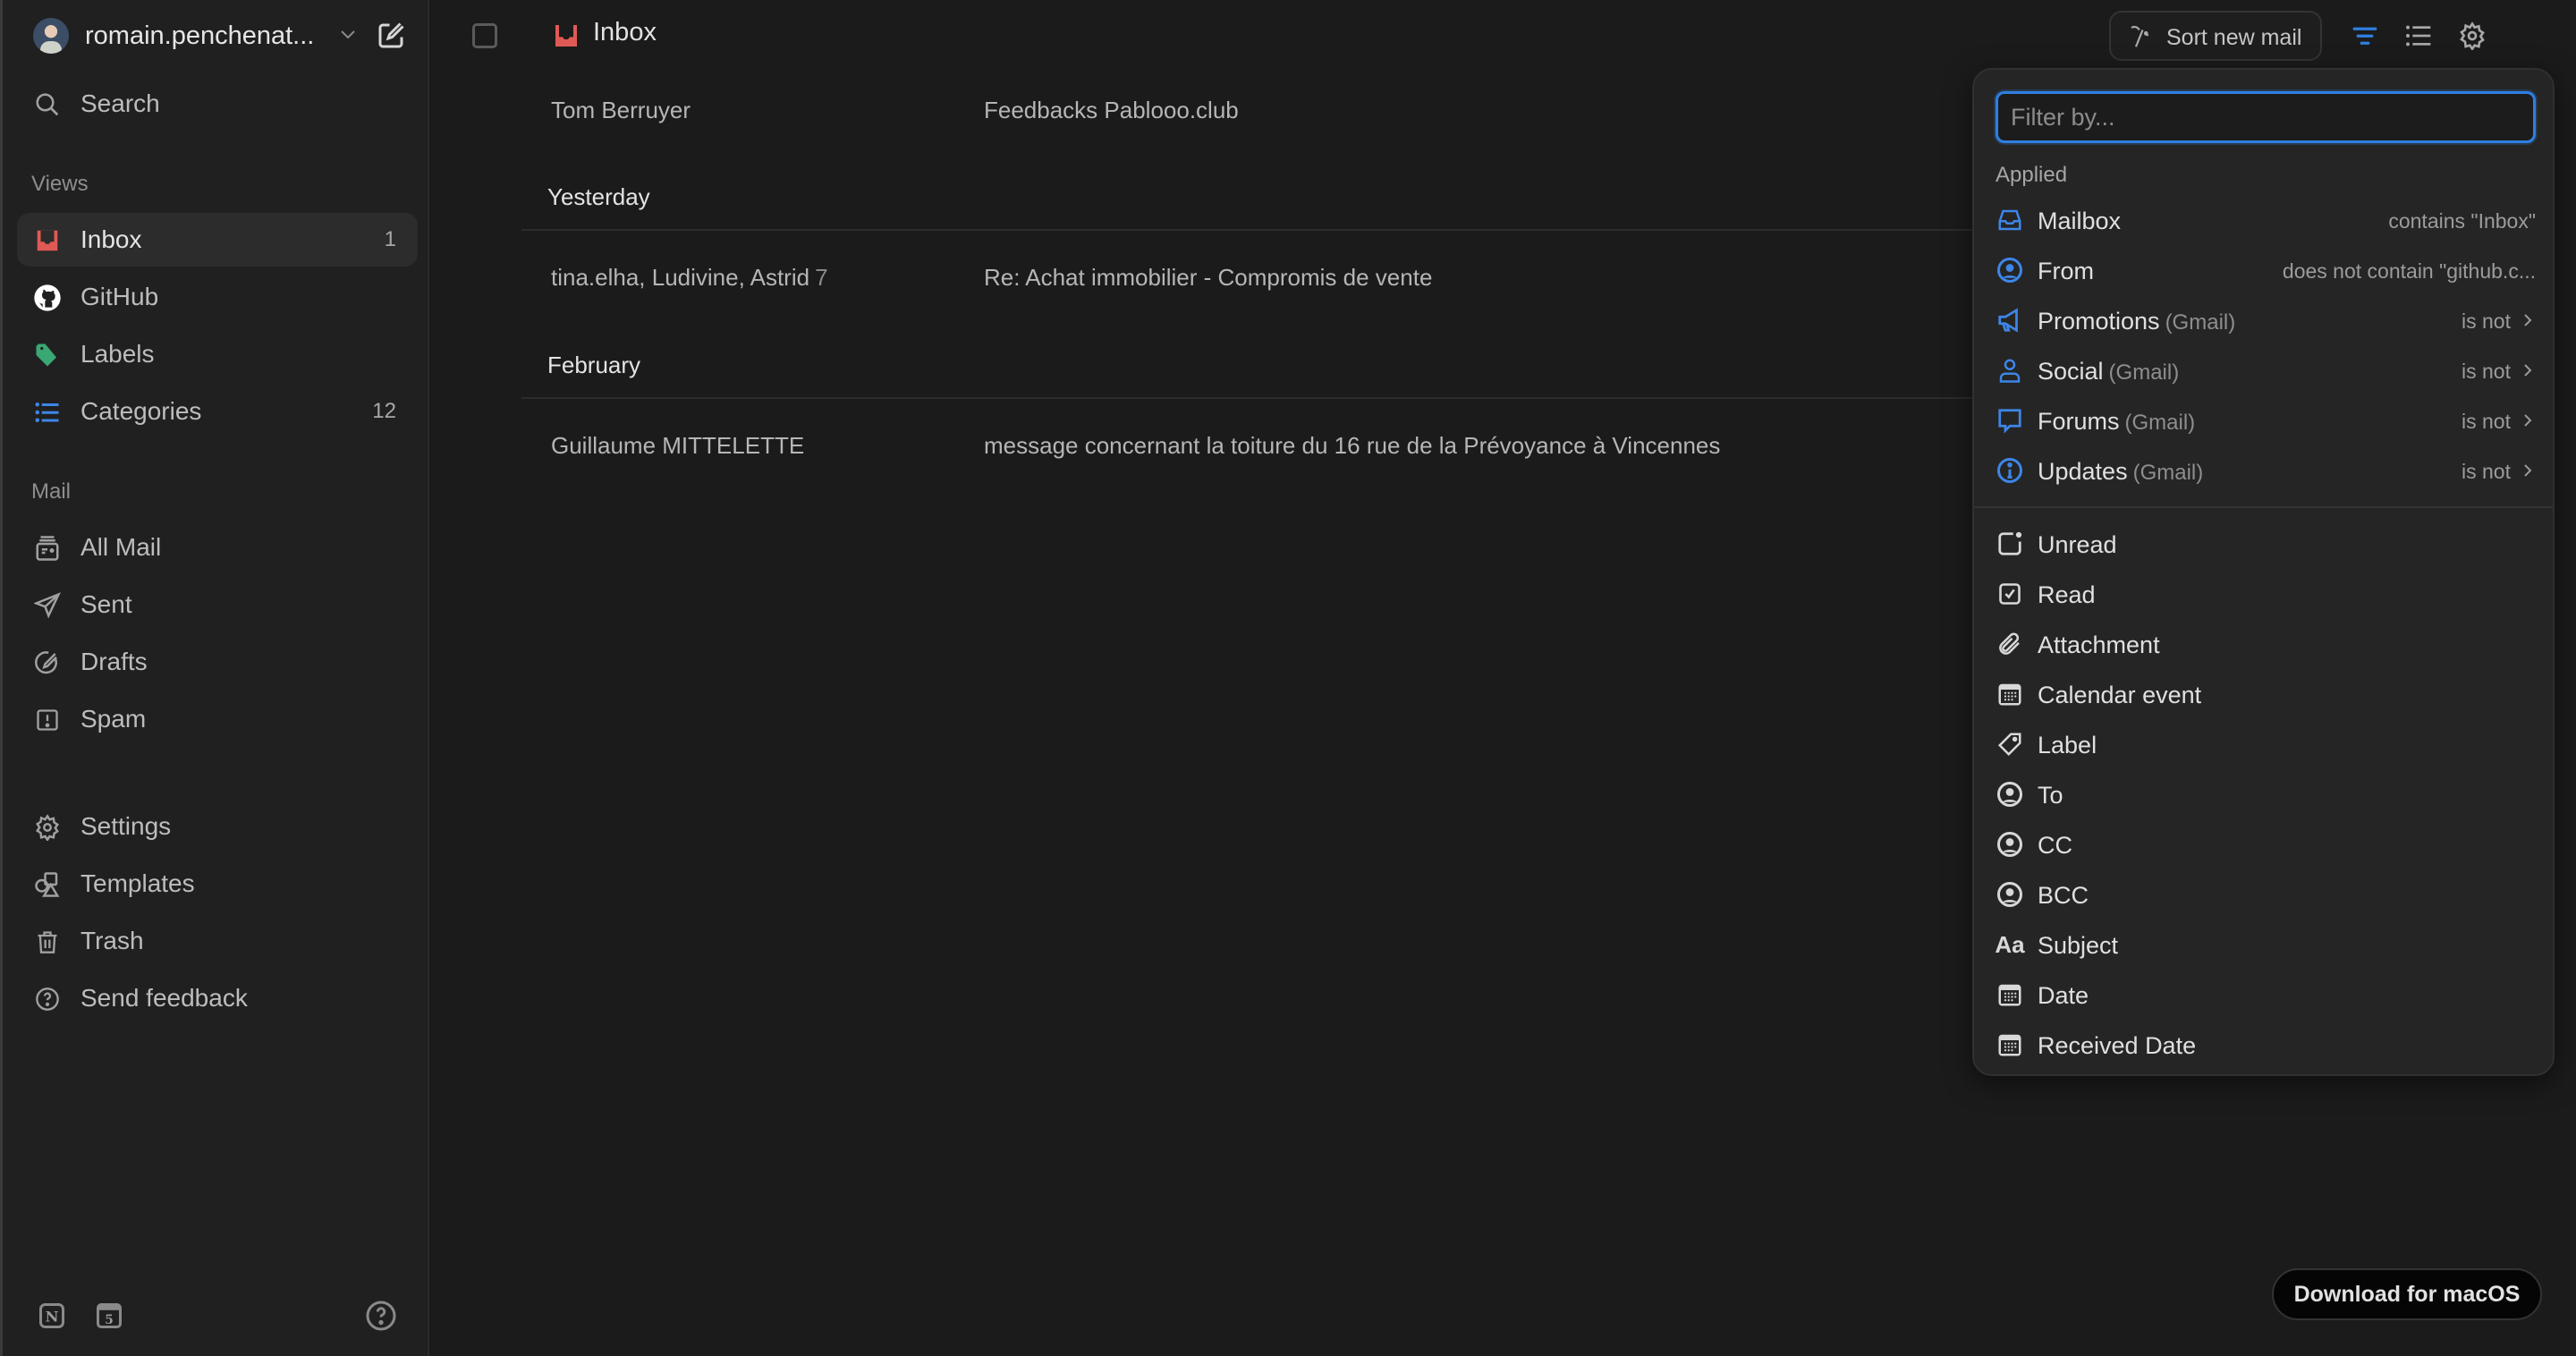 This screenshot has width=2576, height=1356. What do you see at coordinates (51, 1315) in the screenshot?
I see `notion-icon: N` at bounding box center [51, 1315].